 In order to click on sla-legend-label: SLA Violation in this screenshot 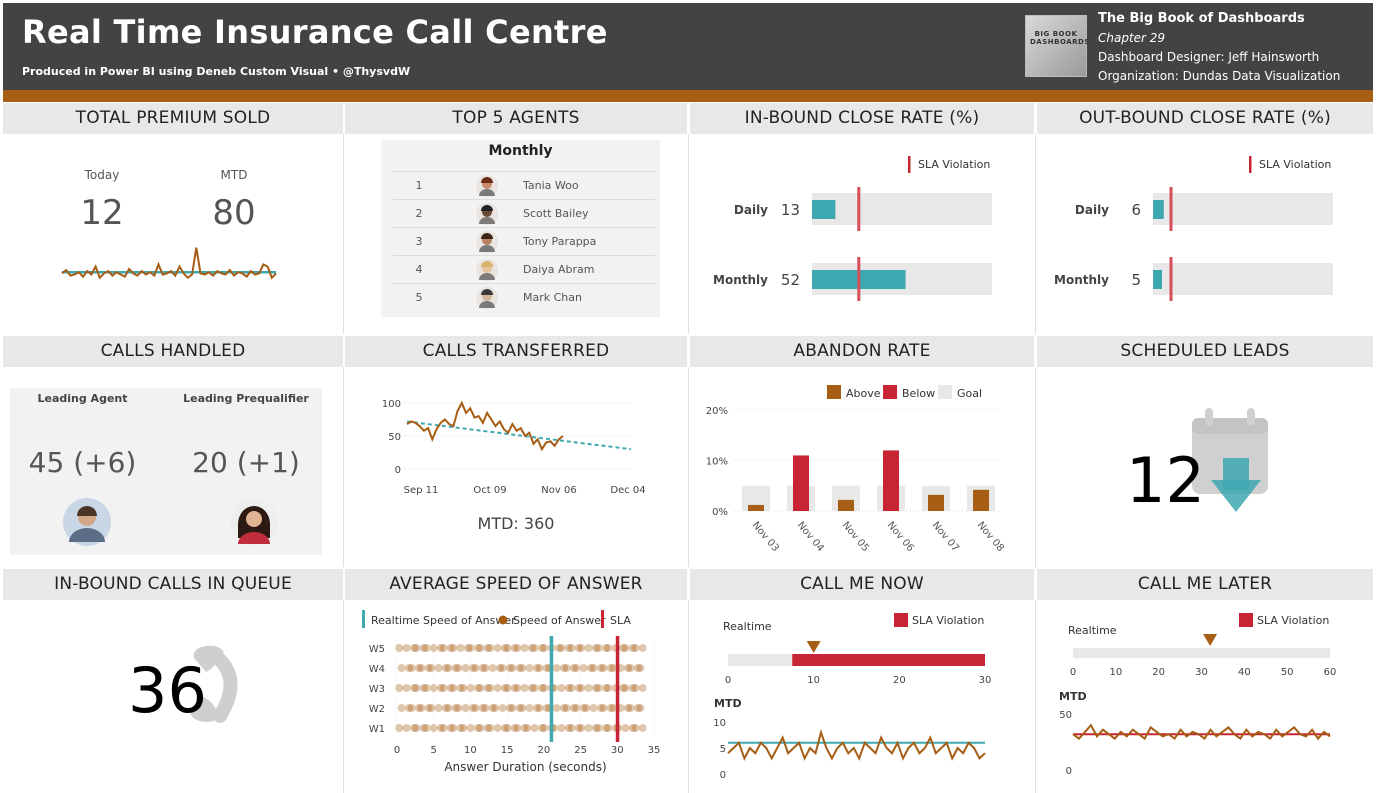, I will do `click(1295, 164)`.